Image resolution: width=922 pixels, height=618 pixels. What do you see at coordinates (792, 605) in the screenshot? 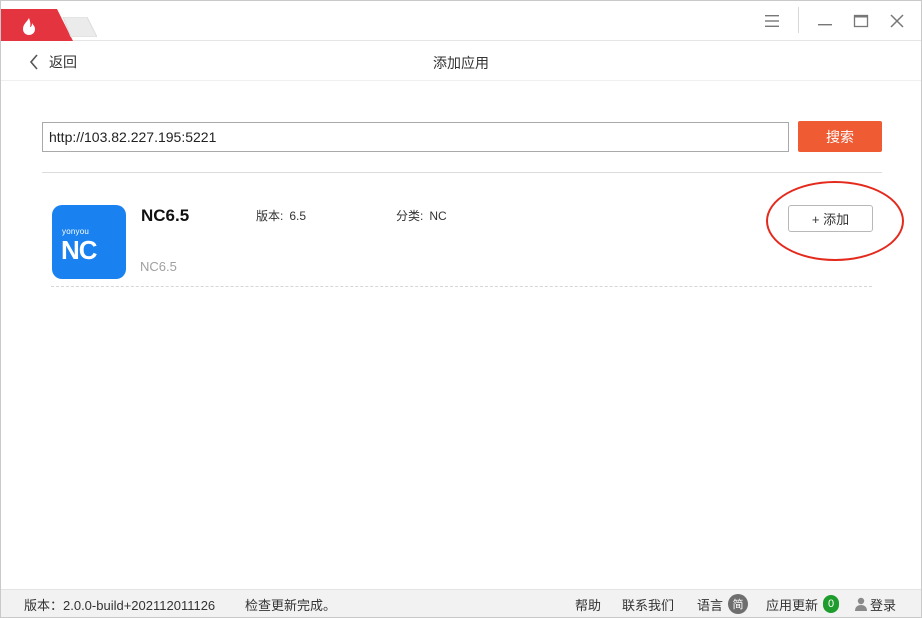
I see `app-update-label: 应用更新` at bounding box center [792, 605].